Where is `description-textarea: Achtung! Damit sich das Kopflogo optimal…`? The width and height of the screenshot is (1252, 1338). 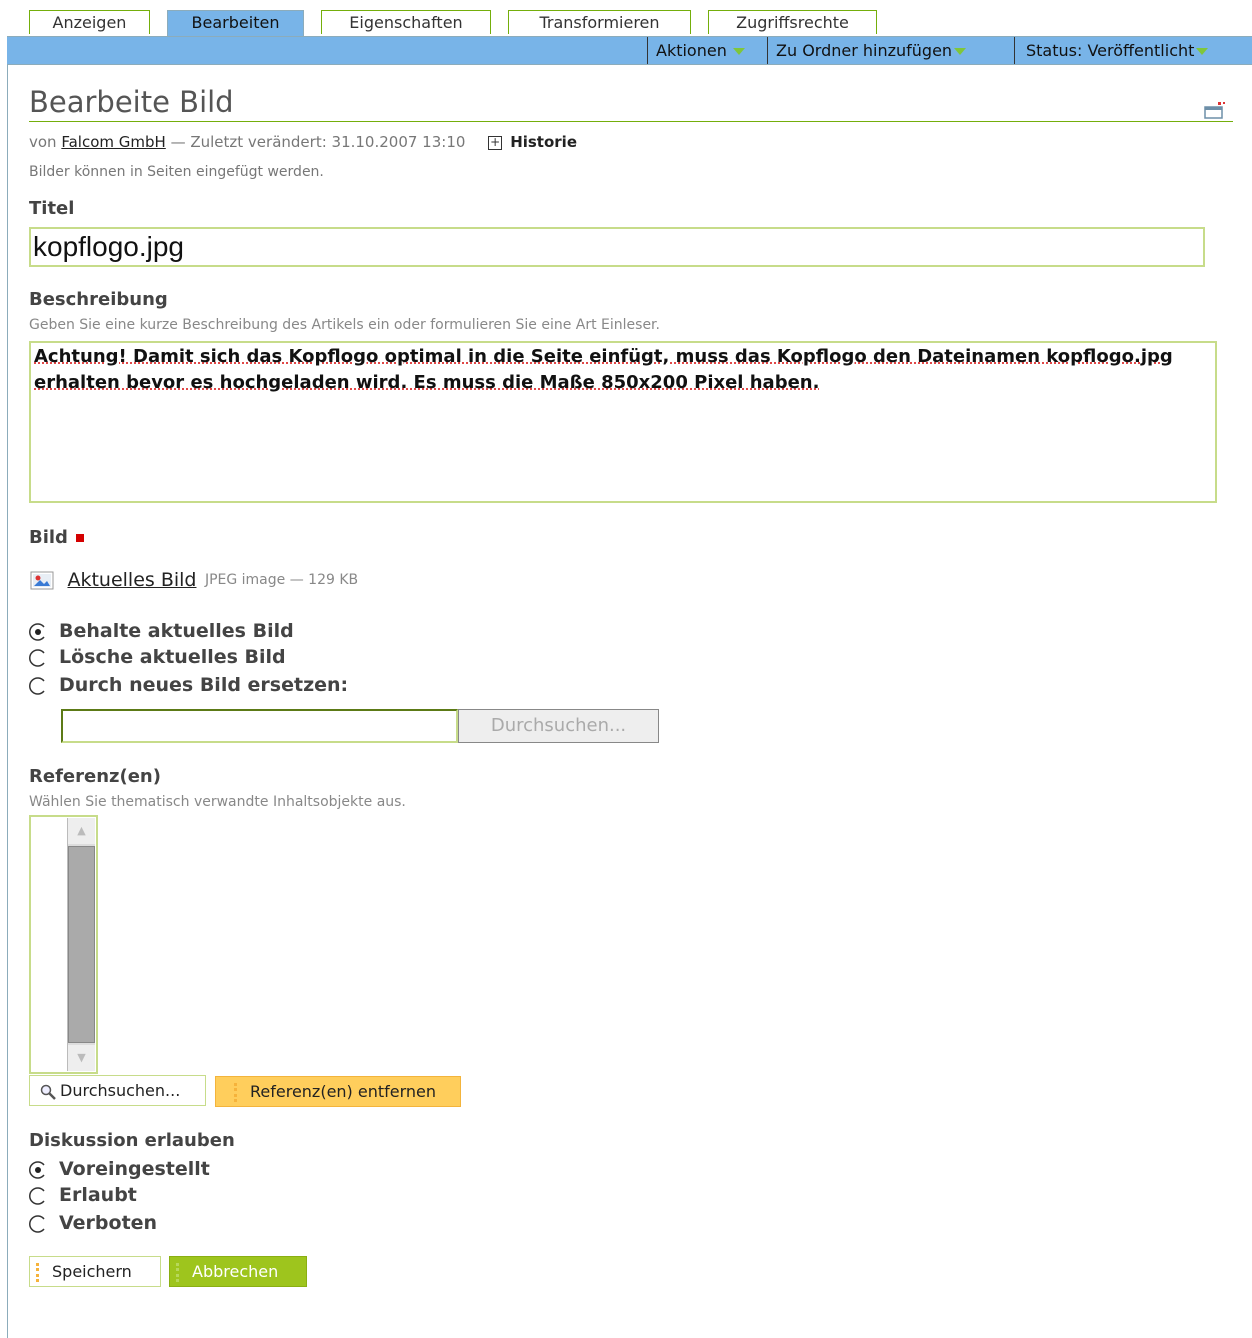 description-textarea: Achtung! Damit sich das Kopflogo optimal… is located at coordinates (623, 422).